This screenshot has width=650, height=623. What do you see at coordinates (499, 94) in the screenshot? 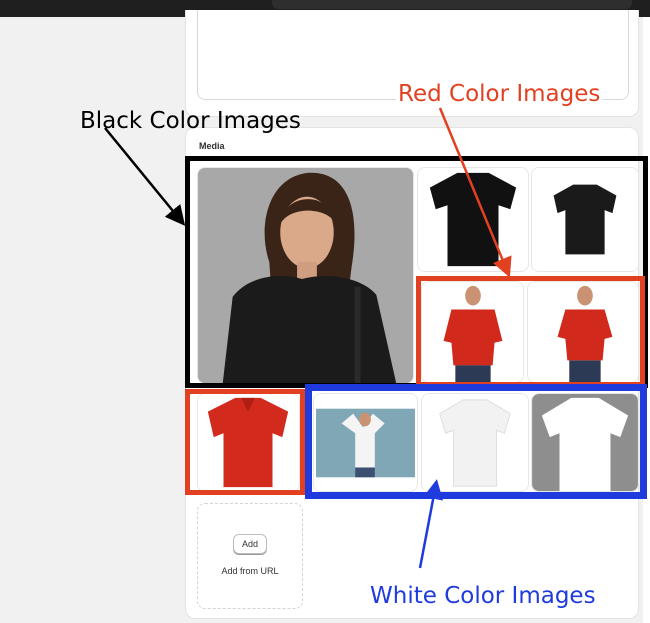
I see `red-images-label: Red Color Images` at bounding box center [499, 94].